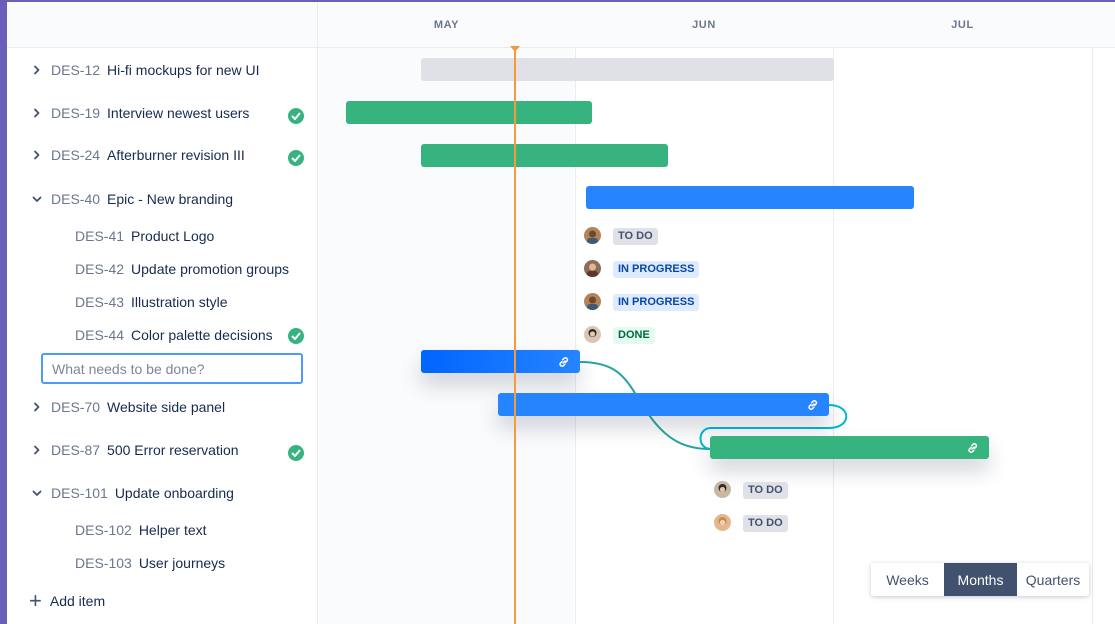  I want to click on today-marker-line, so click(515, 336).